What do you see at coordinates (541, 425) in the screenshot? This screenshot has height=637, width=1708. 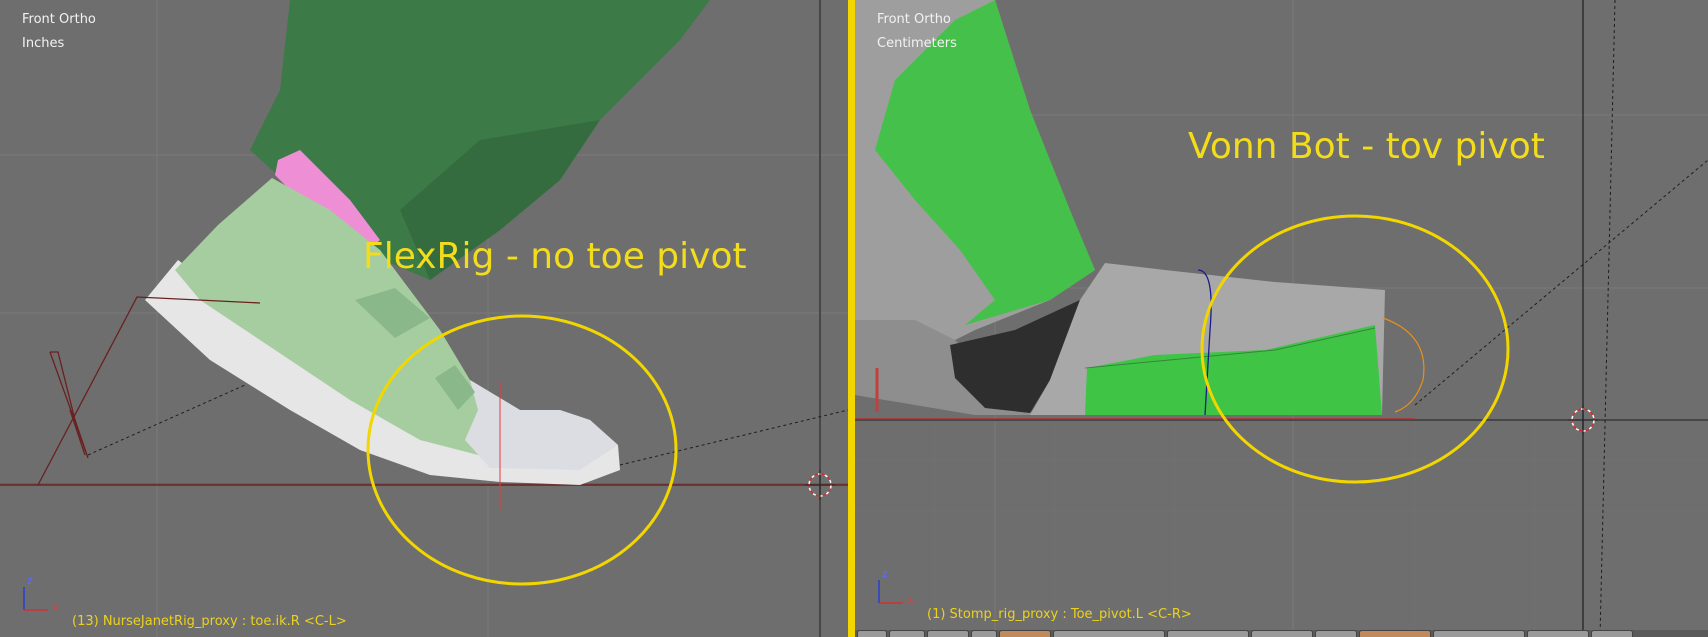 I see `shoe-toe-cap` at bounding box center [541, 425].